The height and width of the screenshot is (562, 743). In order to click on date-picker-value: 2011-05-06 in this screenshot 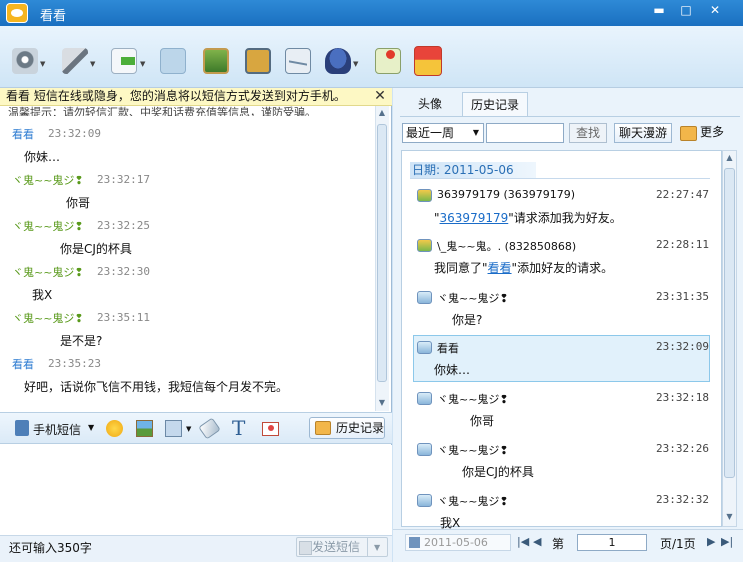, I will do `click(456, 542)`.